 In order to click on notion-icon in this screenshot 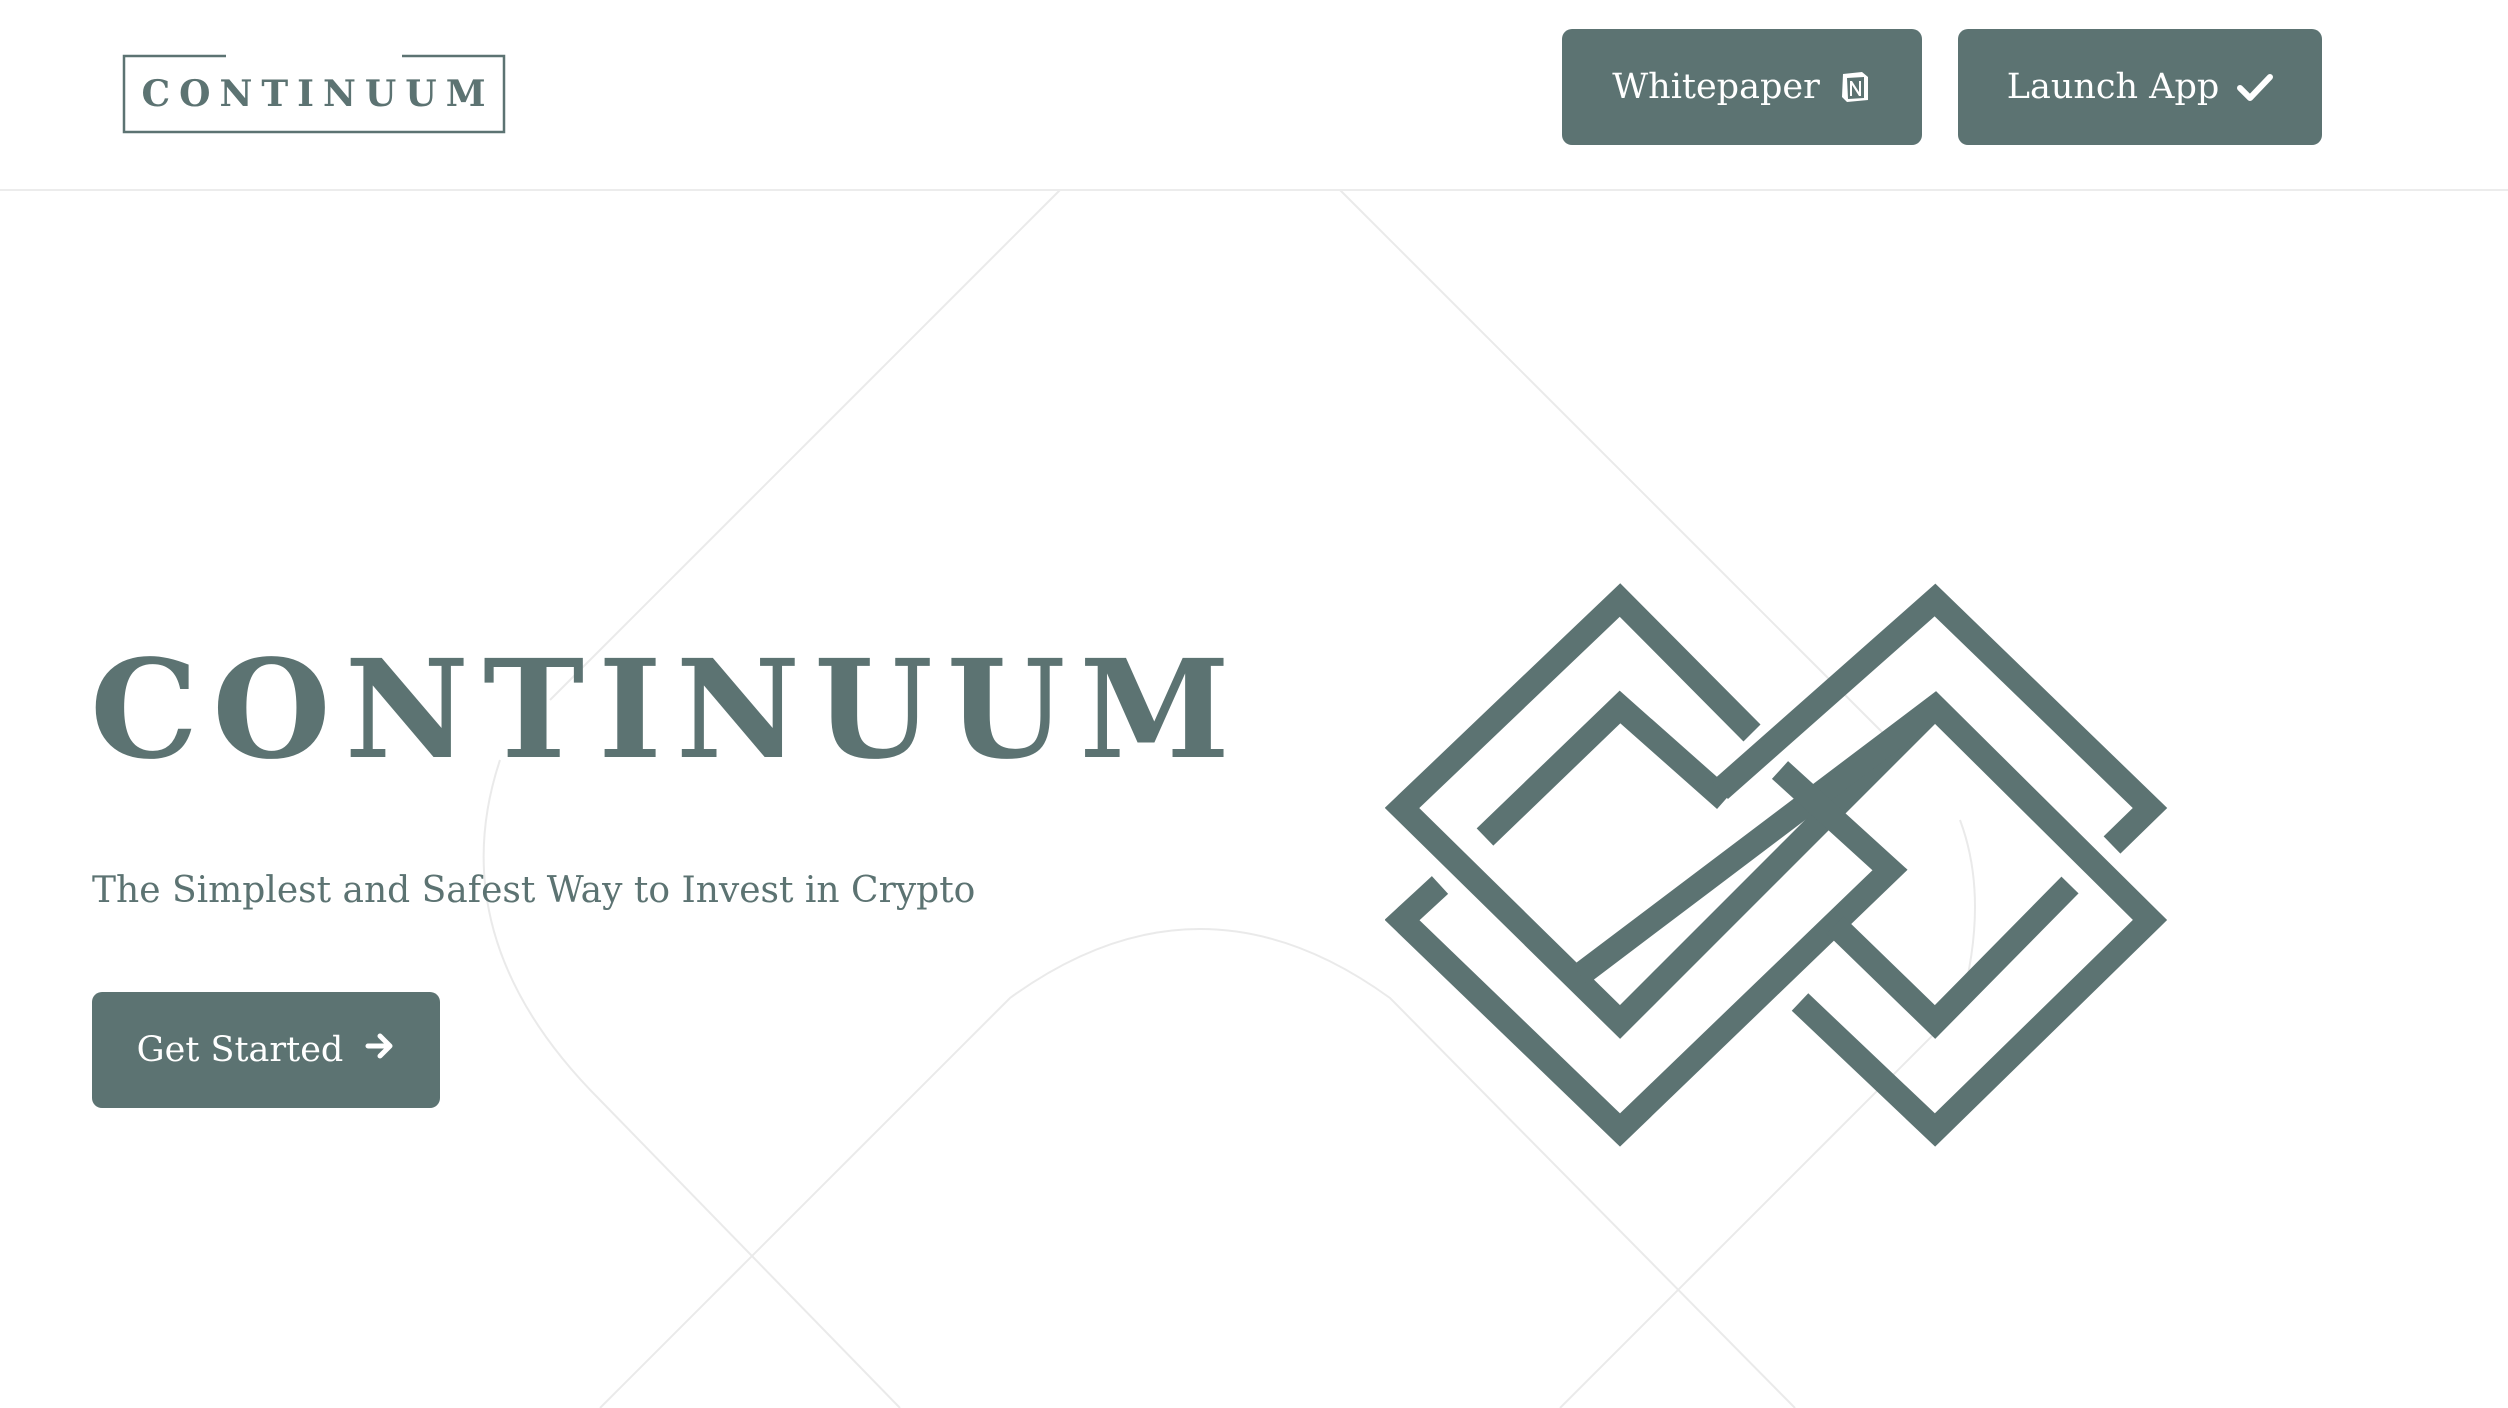, I will do `click(1855, 87)`.